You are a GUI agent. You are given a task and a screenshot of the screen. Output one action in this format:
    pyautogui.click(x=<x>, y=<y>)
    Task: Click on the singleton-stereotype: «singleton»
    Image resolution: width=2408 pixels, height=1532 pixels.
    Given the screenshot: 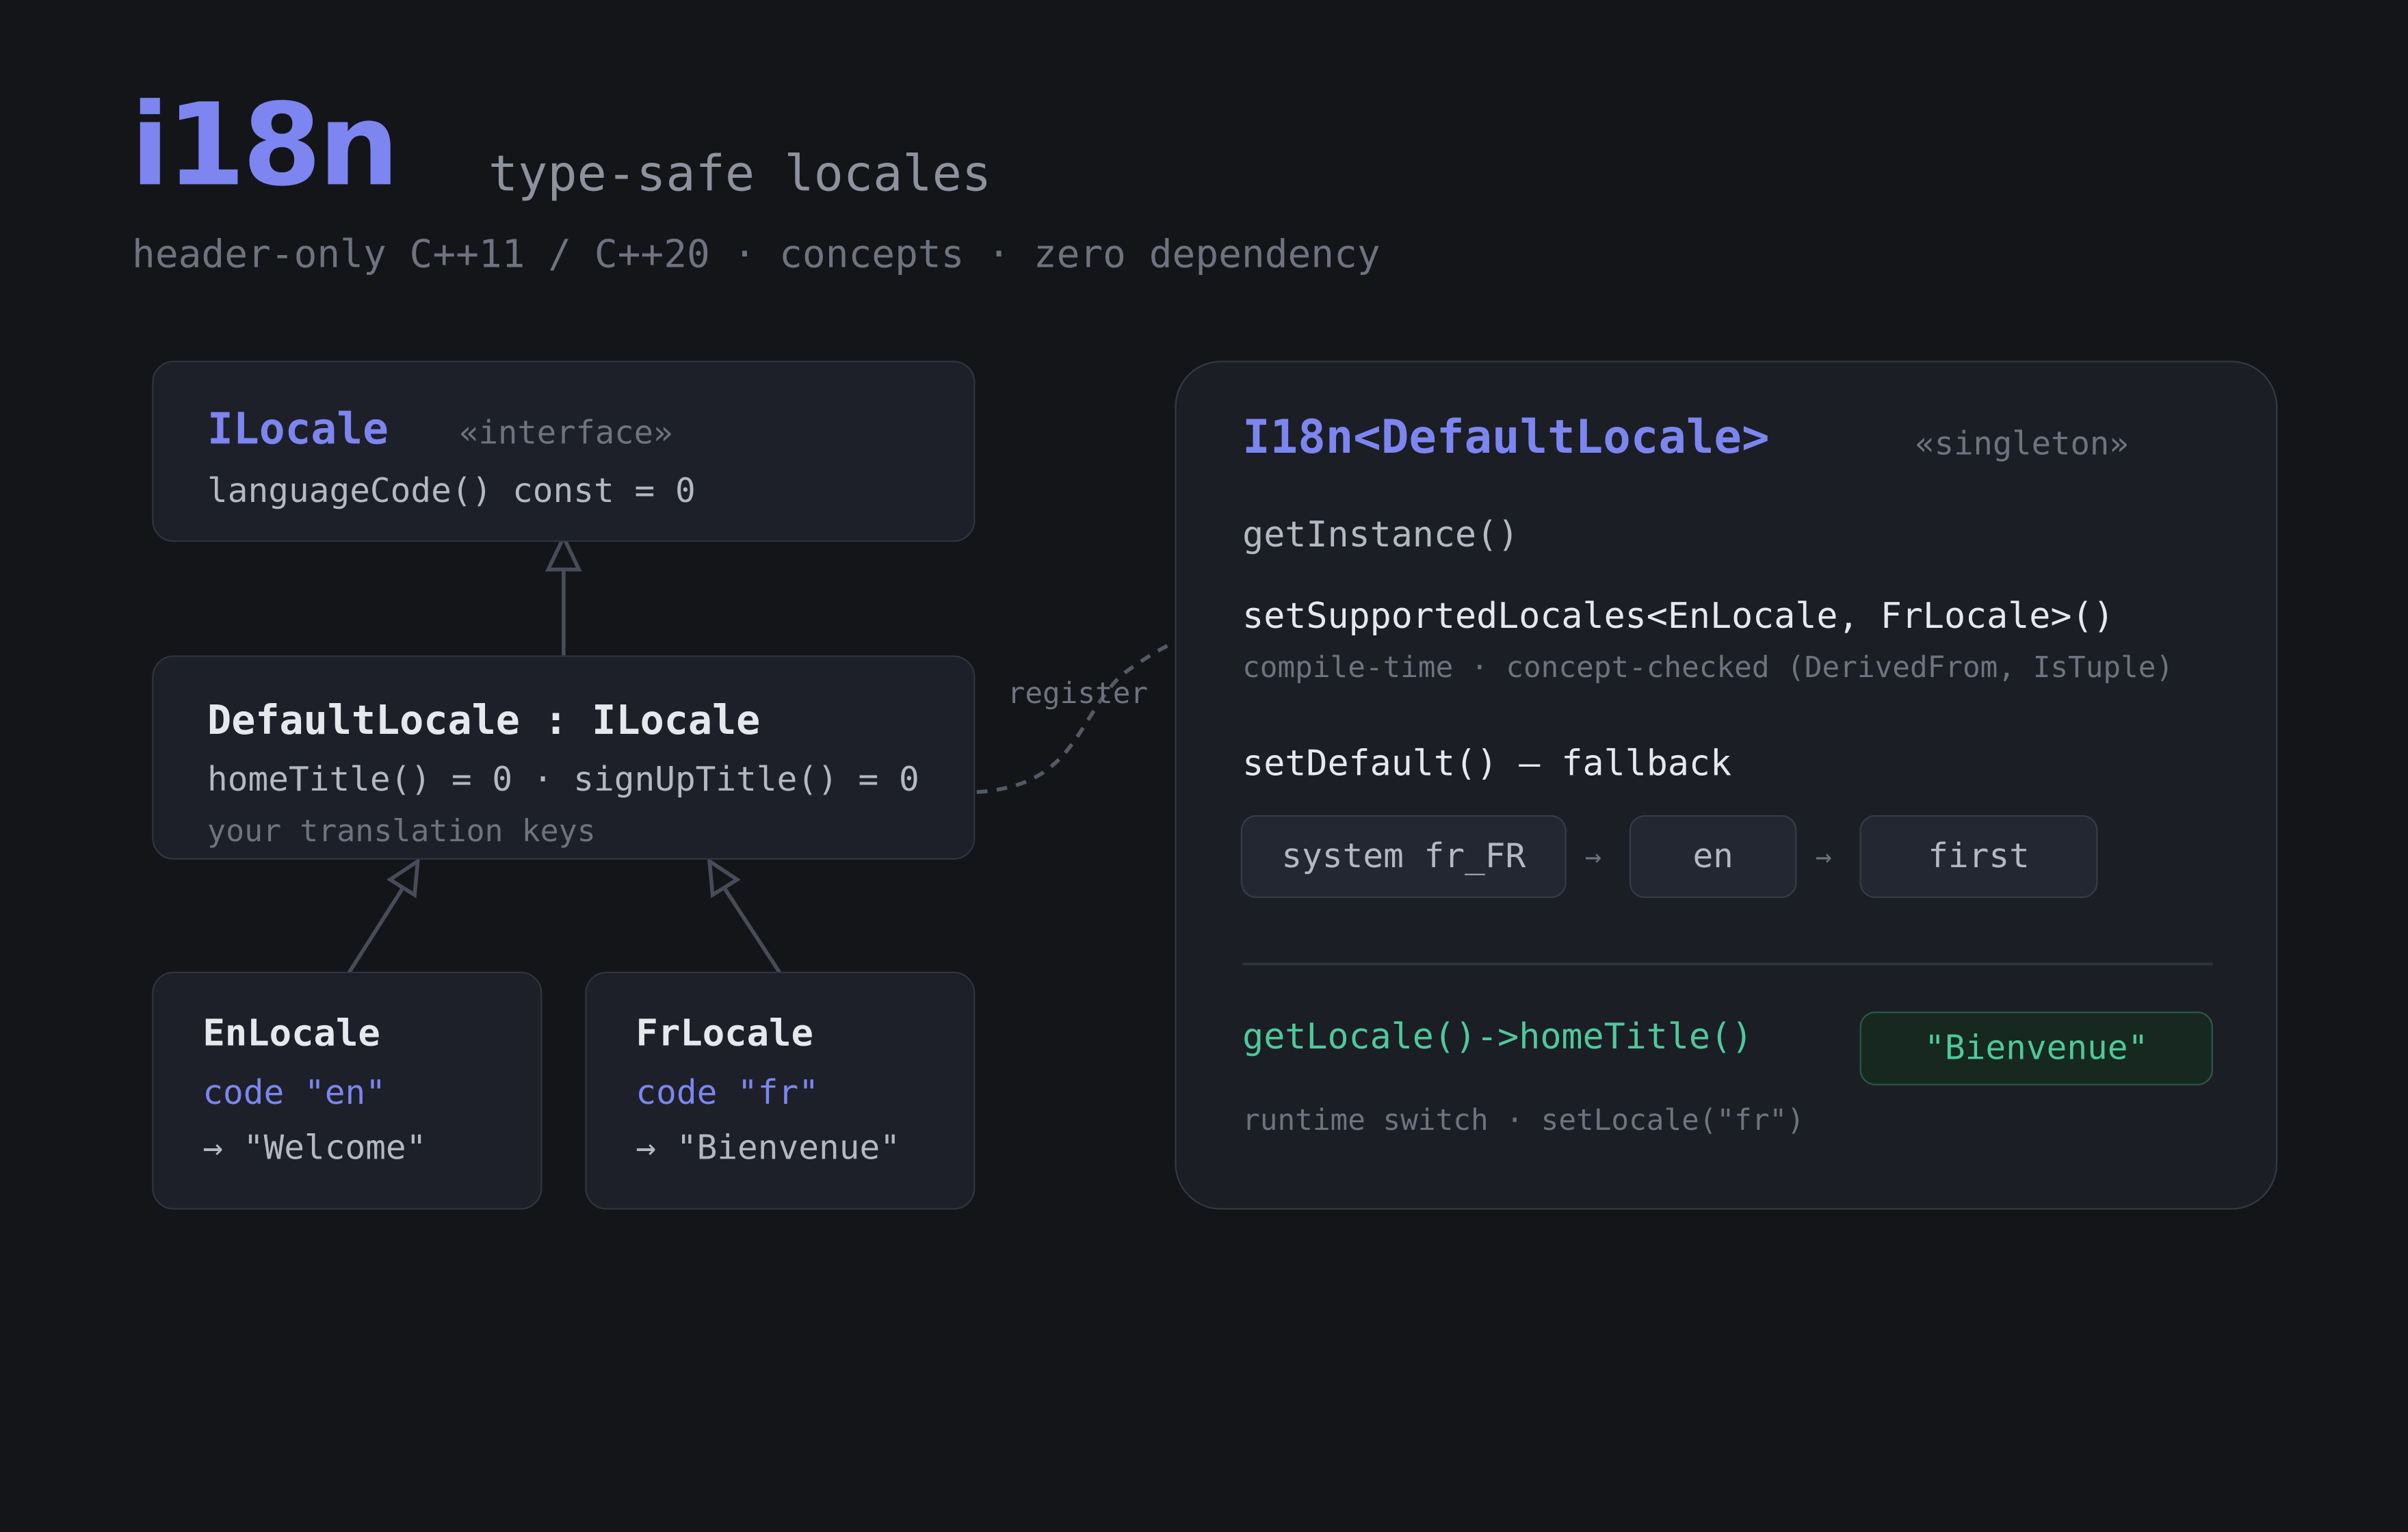 What is the action you would take?
    pyautogui.click(x=2022, y=443)
    